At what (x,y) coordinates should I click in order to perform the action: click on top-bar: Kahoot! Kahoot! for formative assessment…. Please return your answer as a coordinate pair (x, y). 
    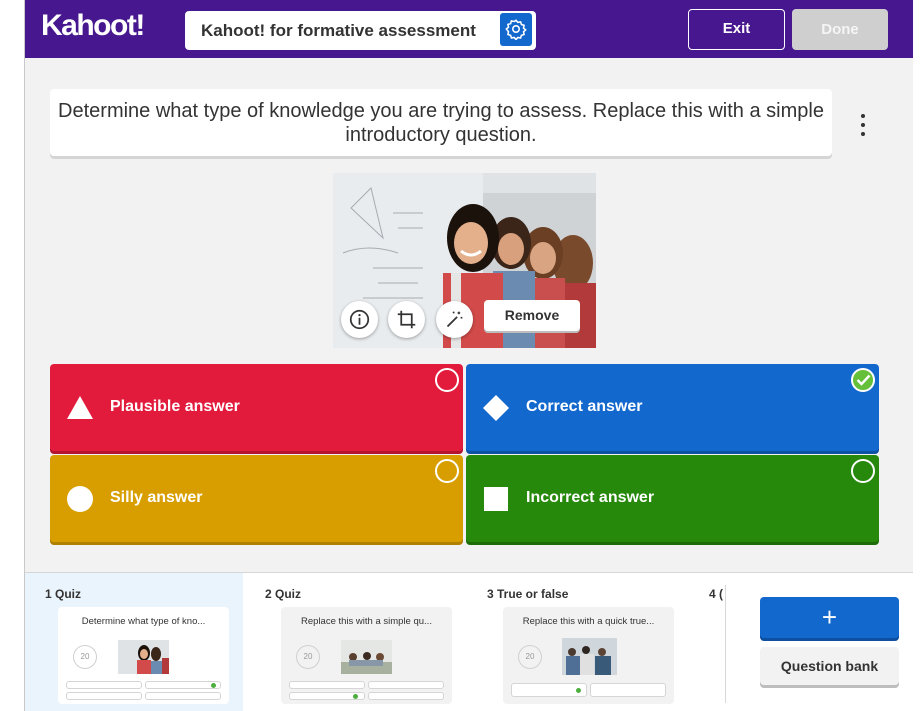
    Looking at the image, I should click on (469, 29).